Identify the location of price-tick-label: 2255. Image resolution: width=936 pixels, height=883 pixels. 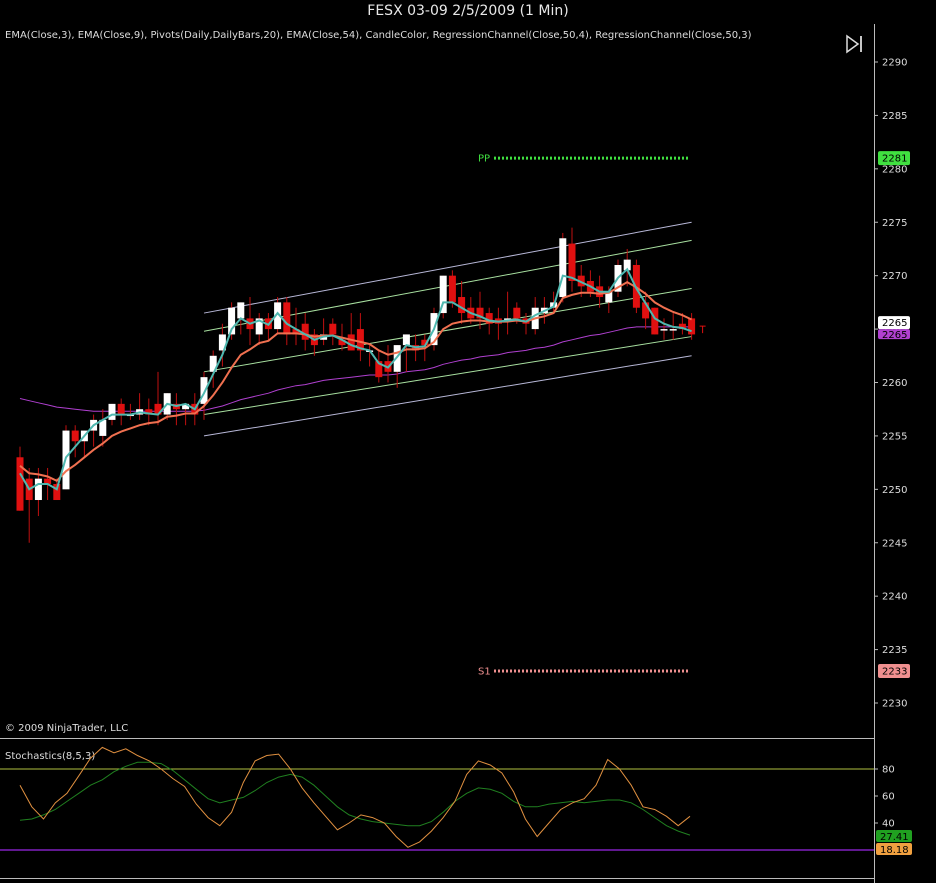
(894, 436).